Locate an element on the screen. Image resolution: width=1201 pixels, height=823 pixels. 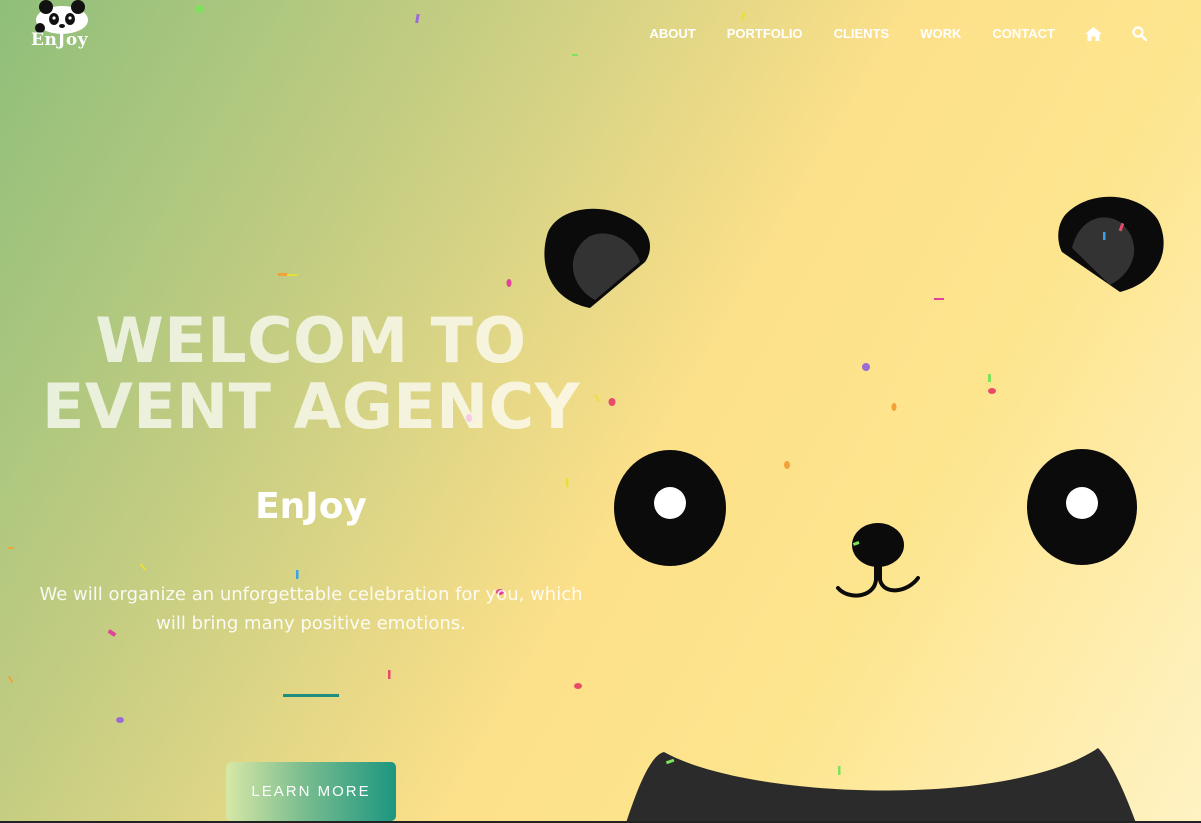
panda-nose is located at coordinates (878, 560).